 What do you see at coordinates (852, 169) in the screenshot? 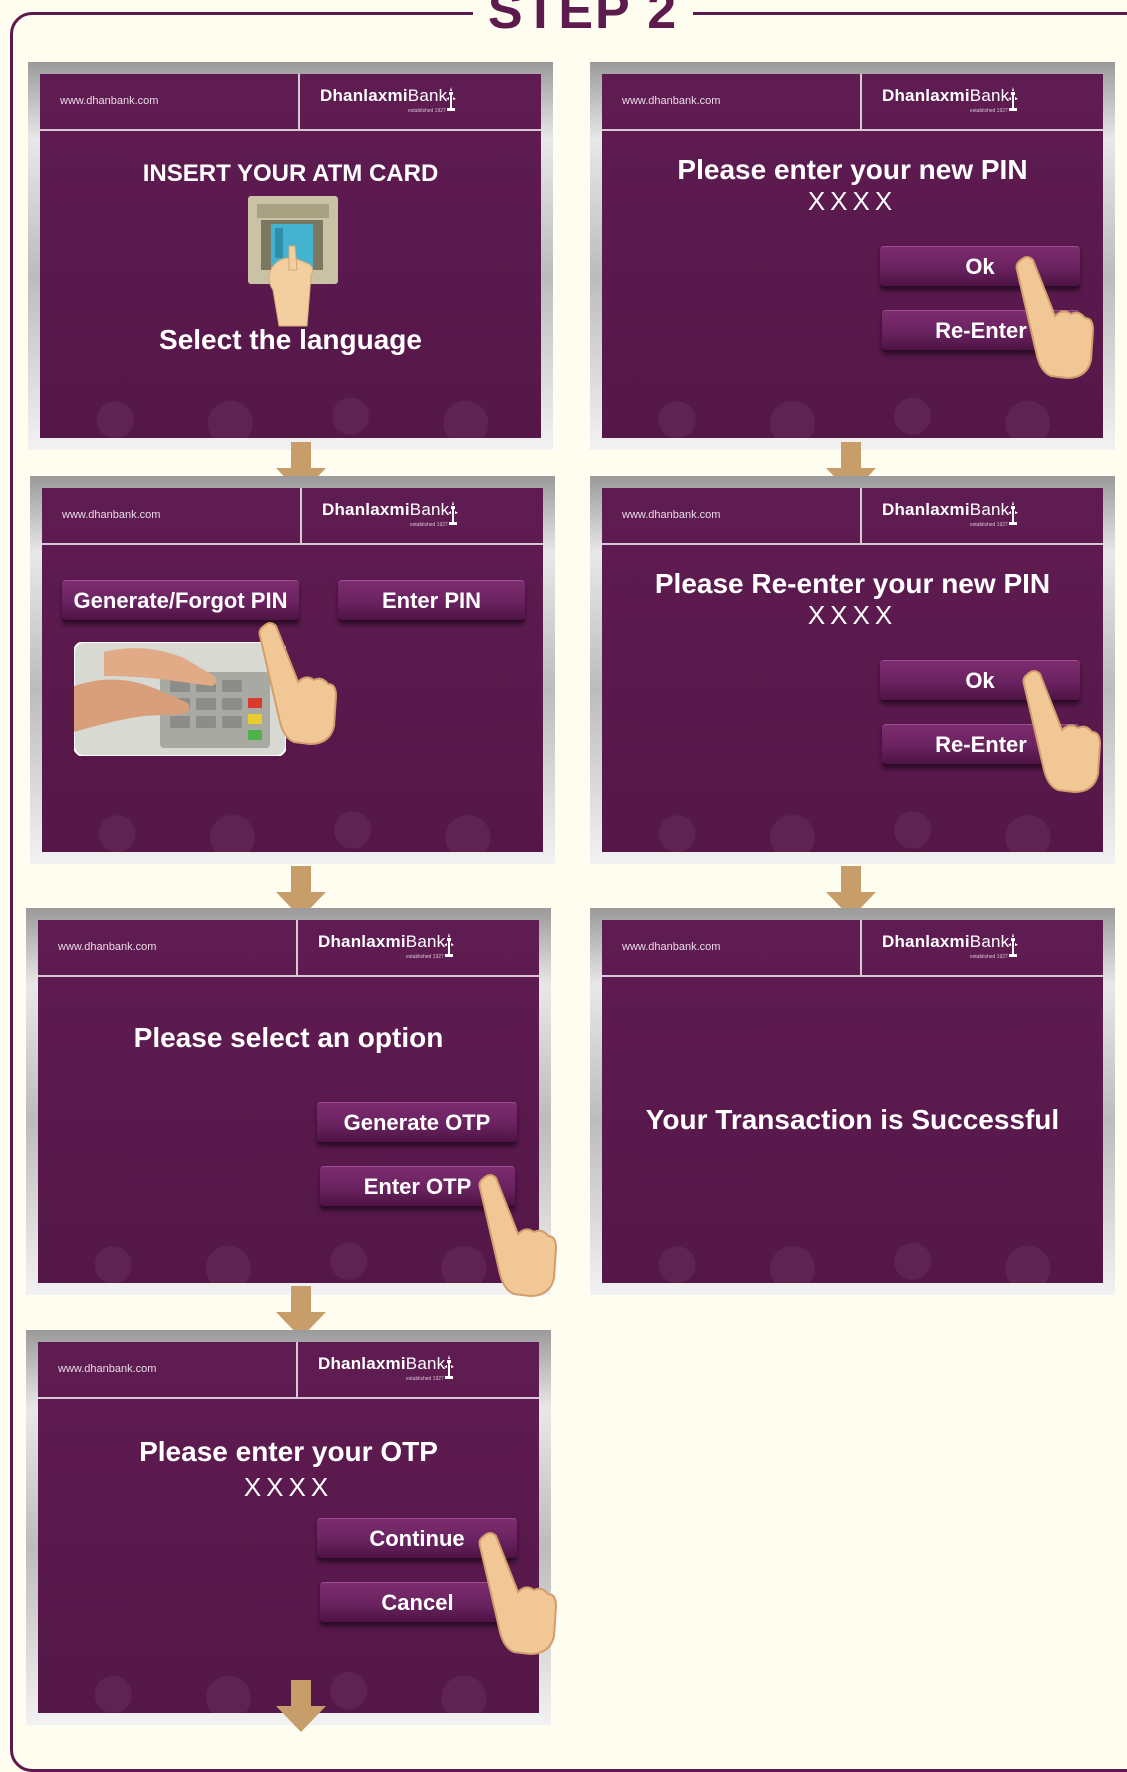
I see `new-pin-title: Please enter your new PIN` at bounding box center [852, 169].